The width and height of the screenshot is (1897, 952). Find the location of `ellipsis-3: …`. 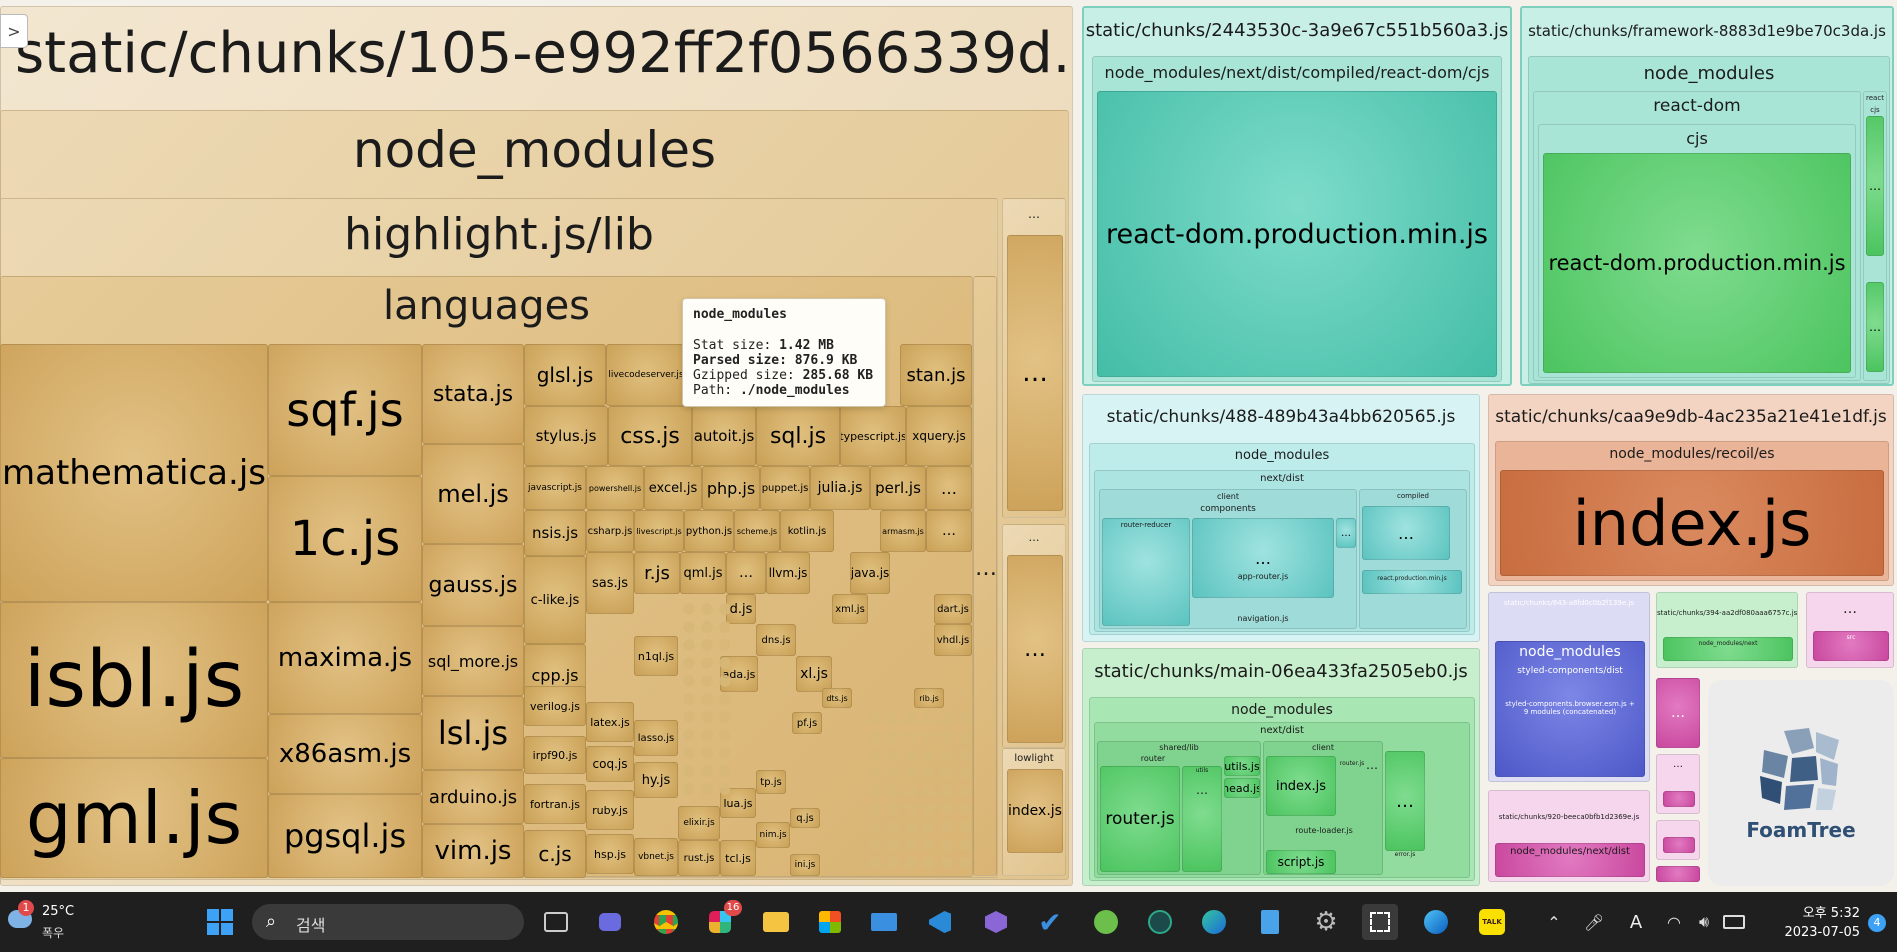

ellipsis-3: … is located at coordinates (746, 573).